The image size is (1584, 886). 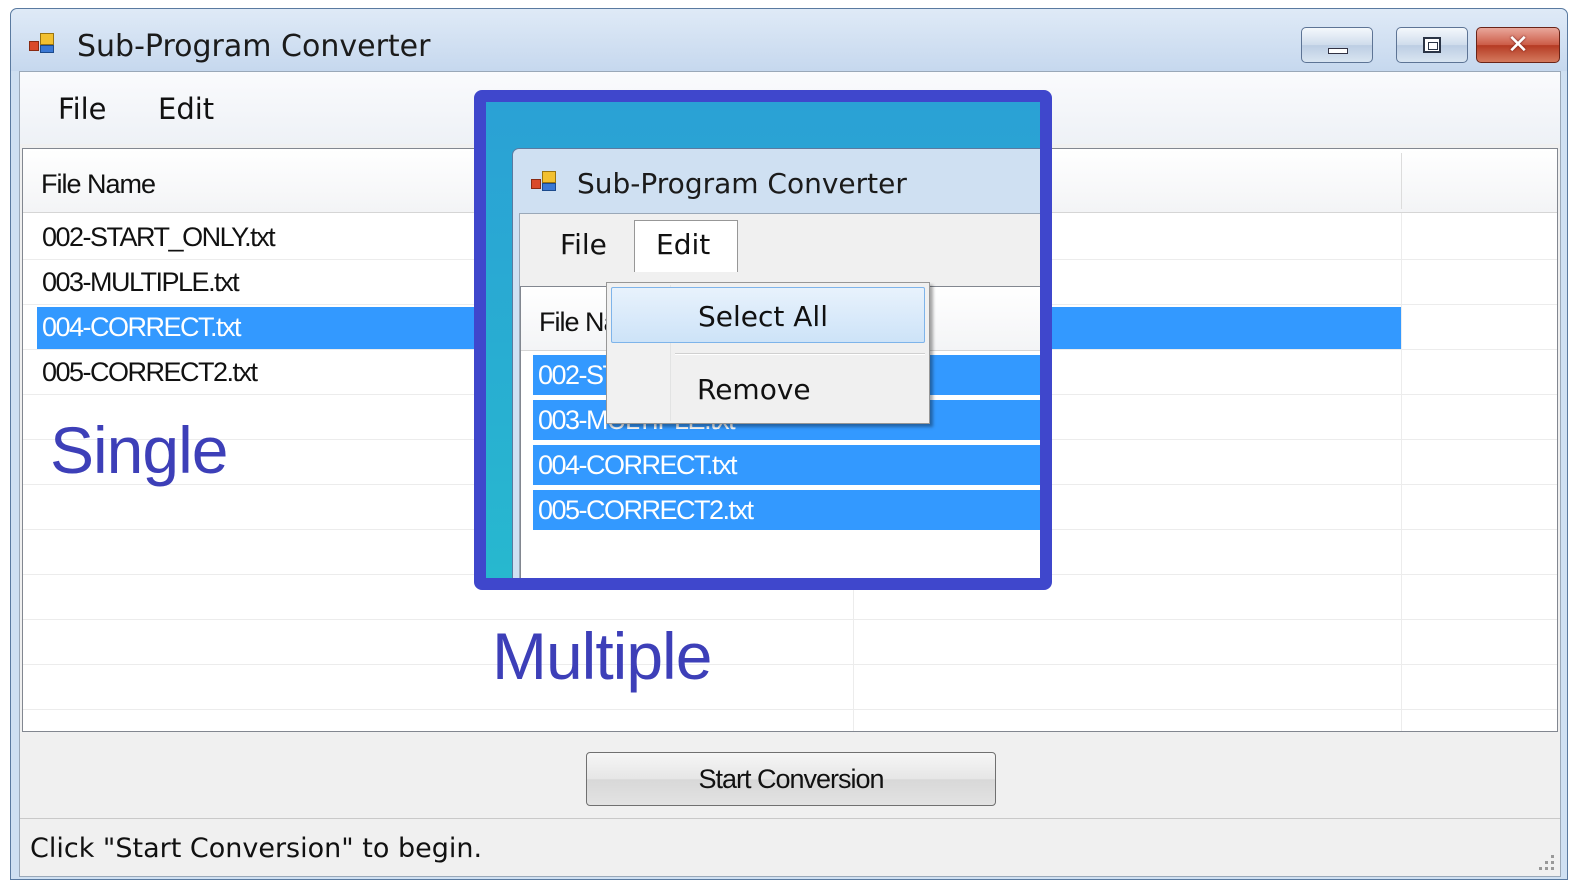 What do you see at coordinates (254, 46) in the screenshot?
I see `window-title: Sub-Program Converter` at bounding box center [254, 46].